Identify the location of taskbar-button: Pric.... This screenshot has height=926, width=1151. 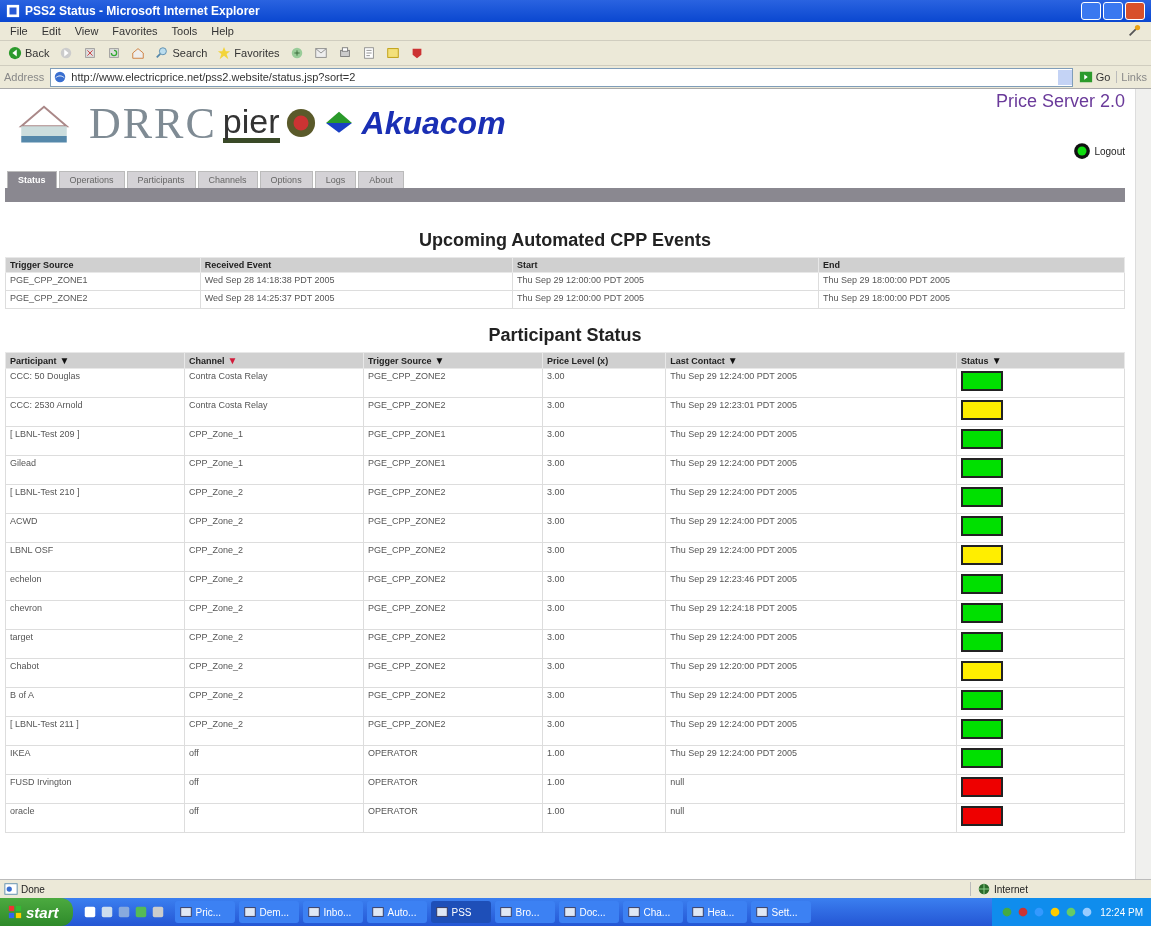
(204, 912).